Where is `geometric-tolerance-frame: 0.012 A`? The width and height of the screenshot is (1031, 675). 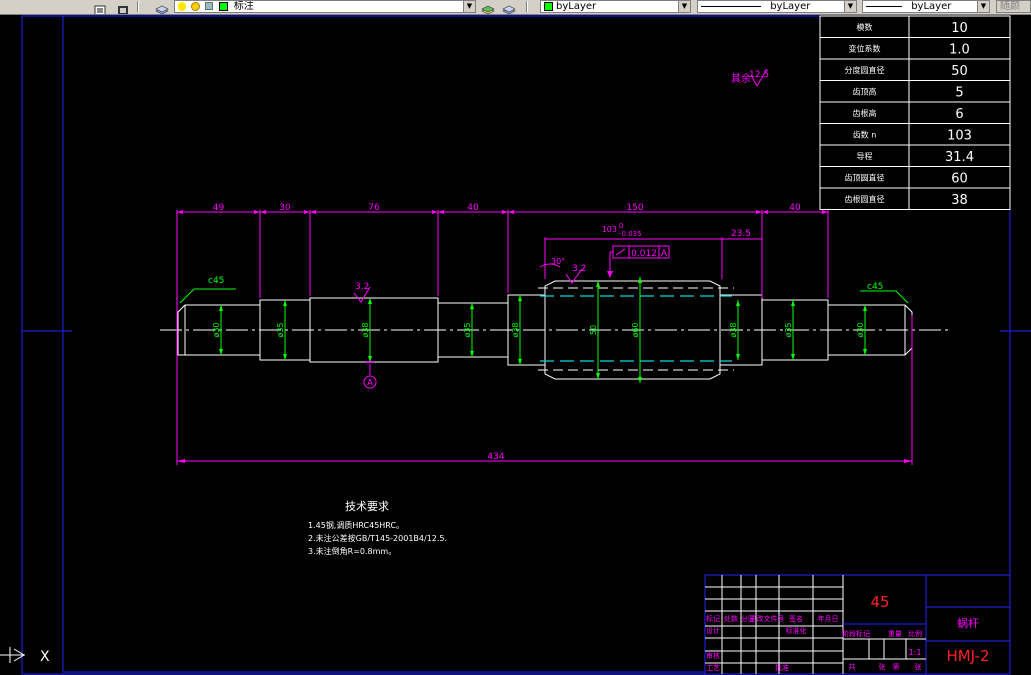 geometric-tolerance-frame: 0.012 A is located at coordinates (638, 261).